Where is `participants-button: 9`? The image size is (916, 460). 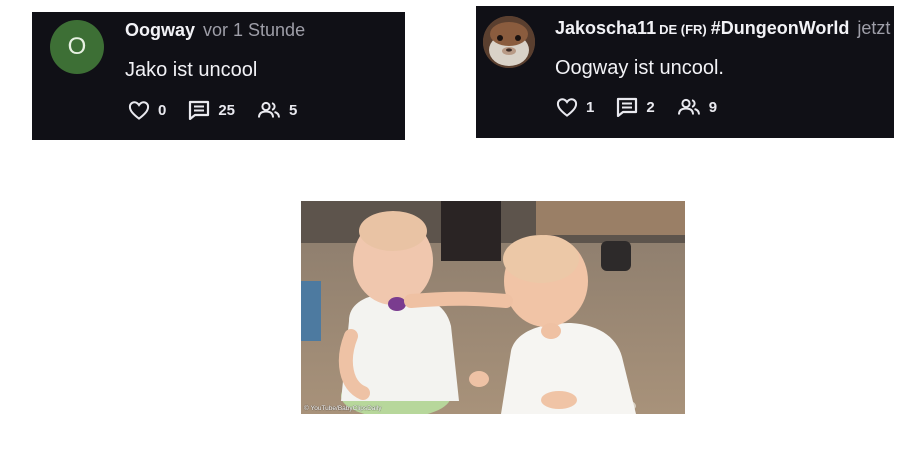
participants-button: 9 is located at coordinates (697, 107).